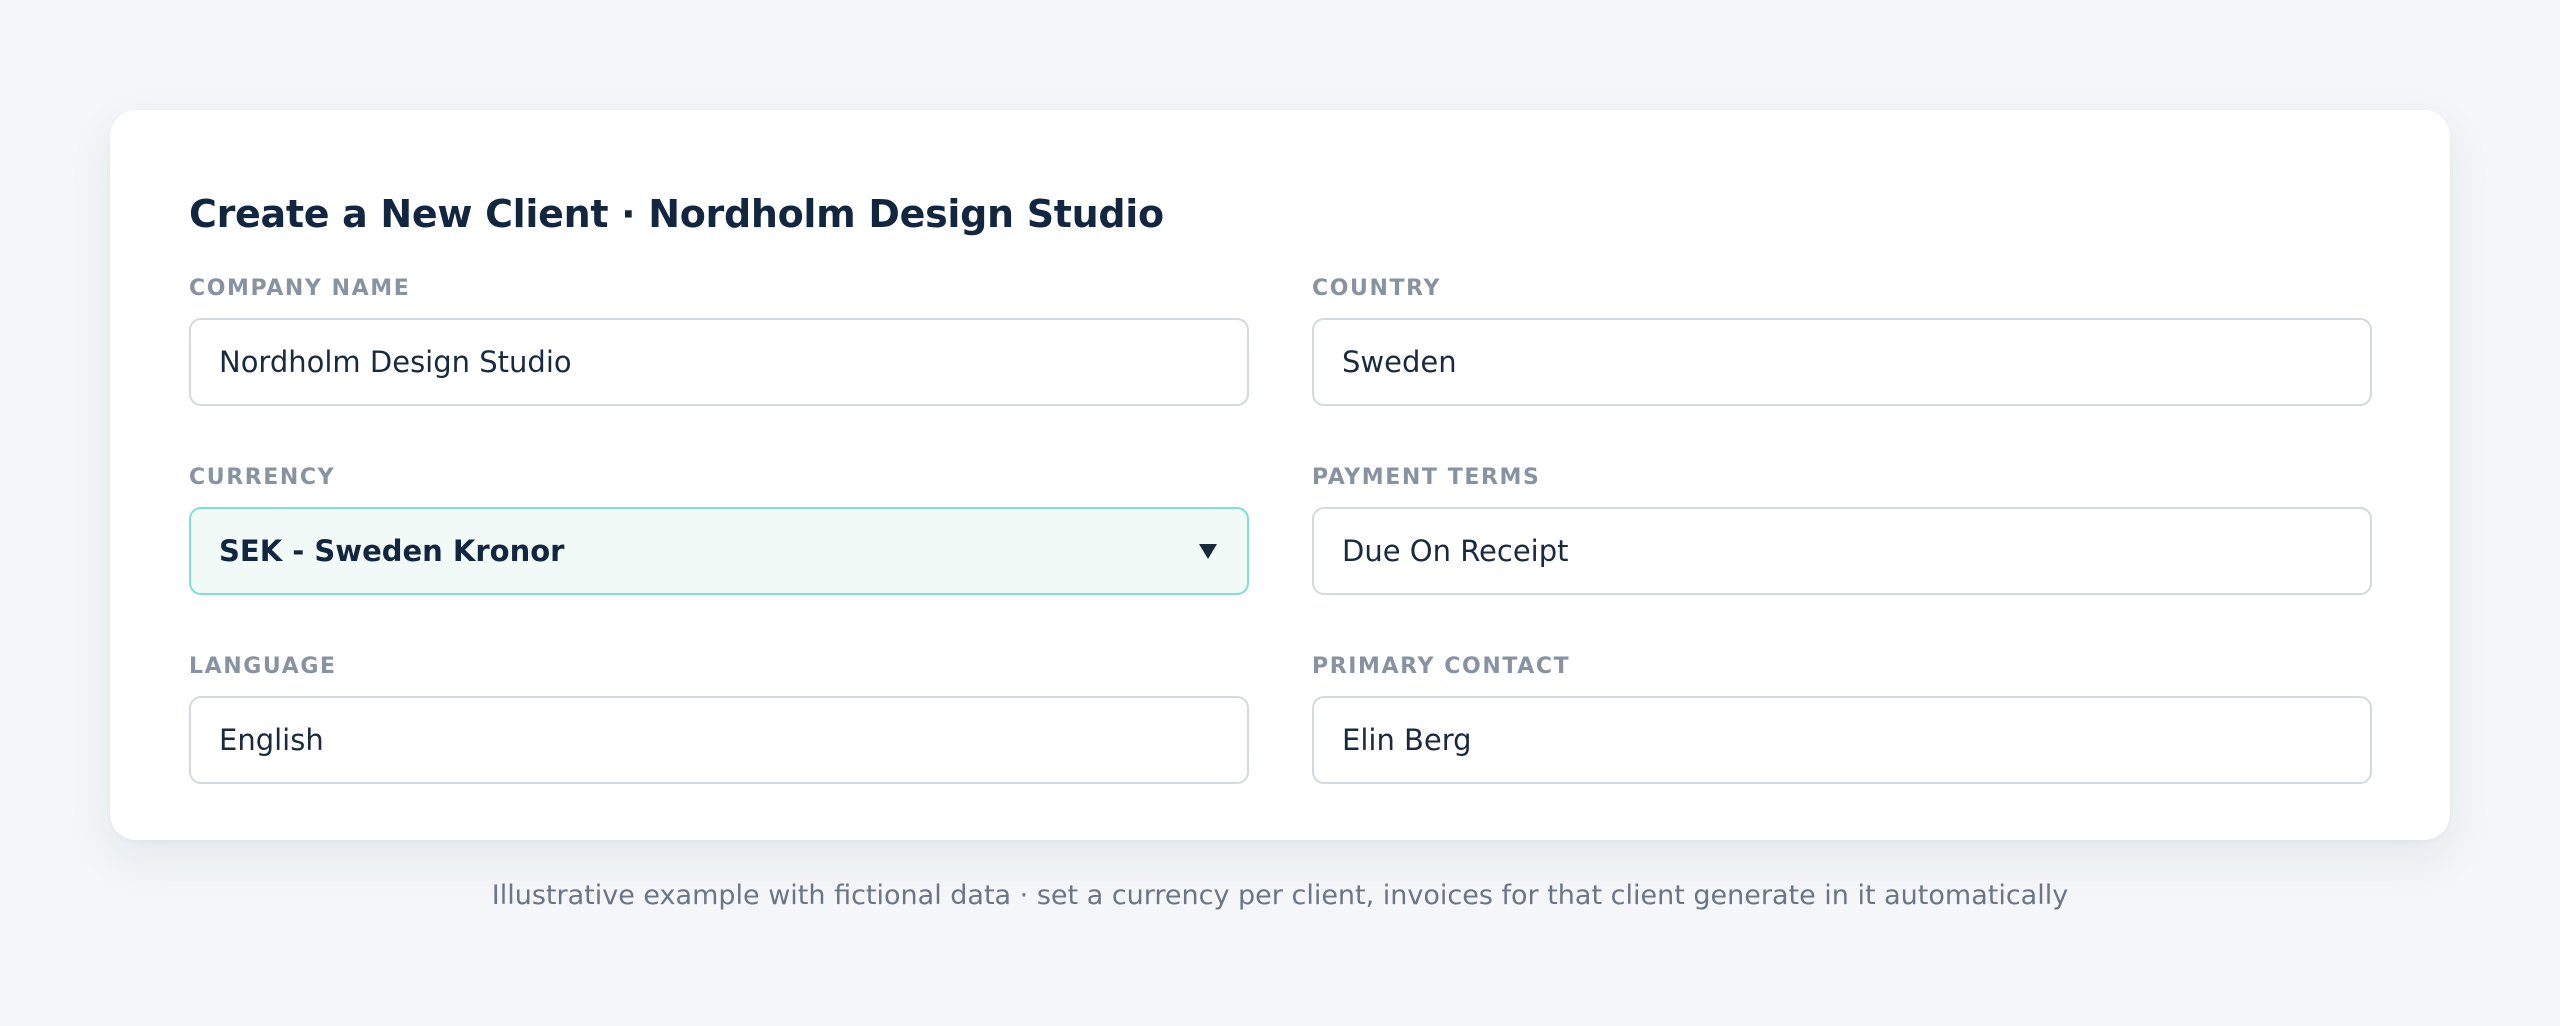 The height and width of the screenshot is (1026, 2560). What do you see at coordinates (719, 740) in the screenshot?
I see `language-input: English` at bounding box center [719, 740].